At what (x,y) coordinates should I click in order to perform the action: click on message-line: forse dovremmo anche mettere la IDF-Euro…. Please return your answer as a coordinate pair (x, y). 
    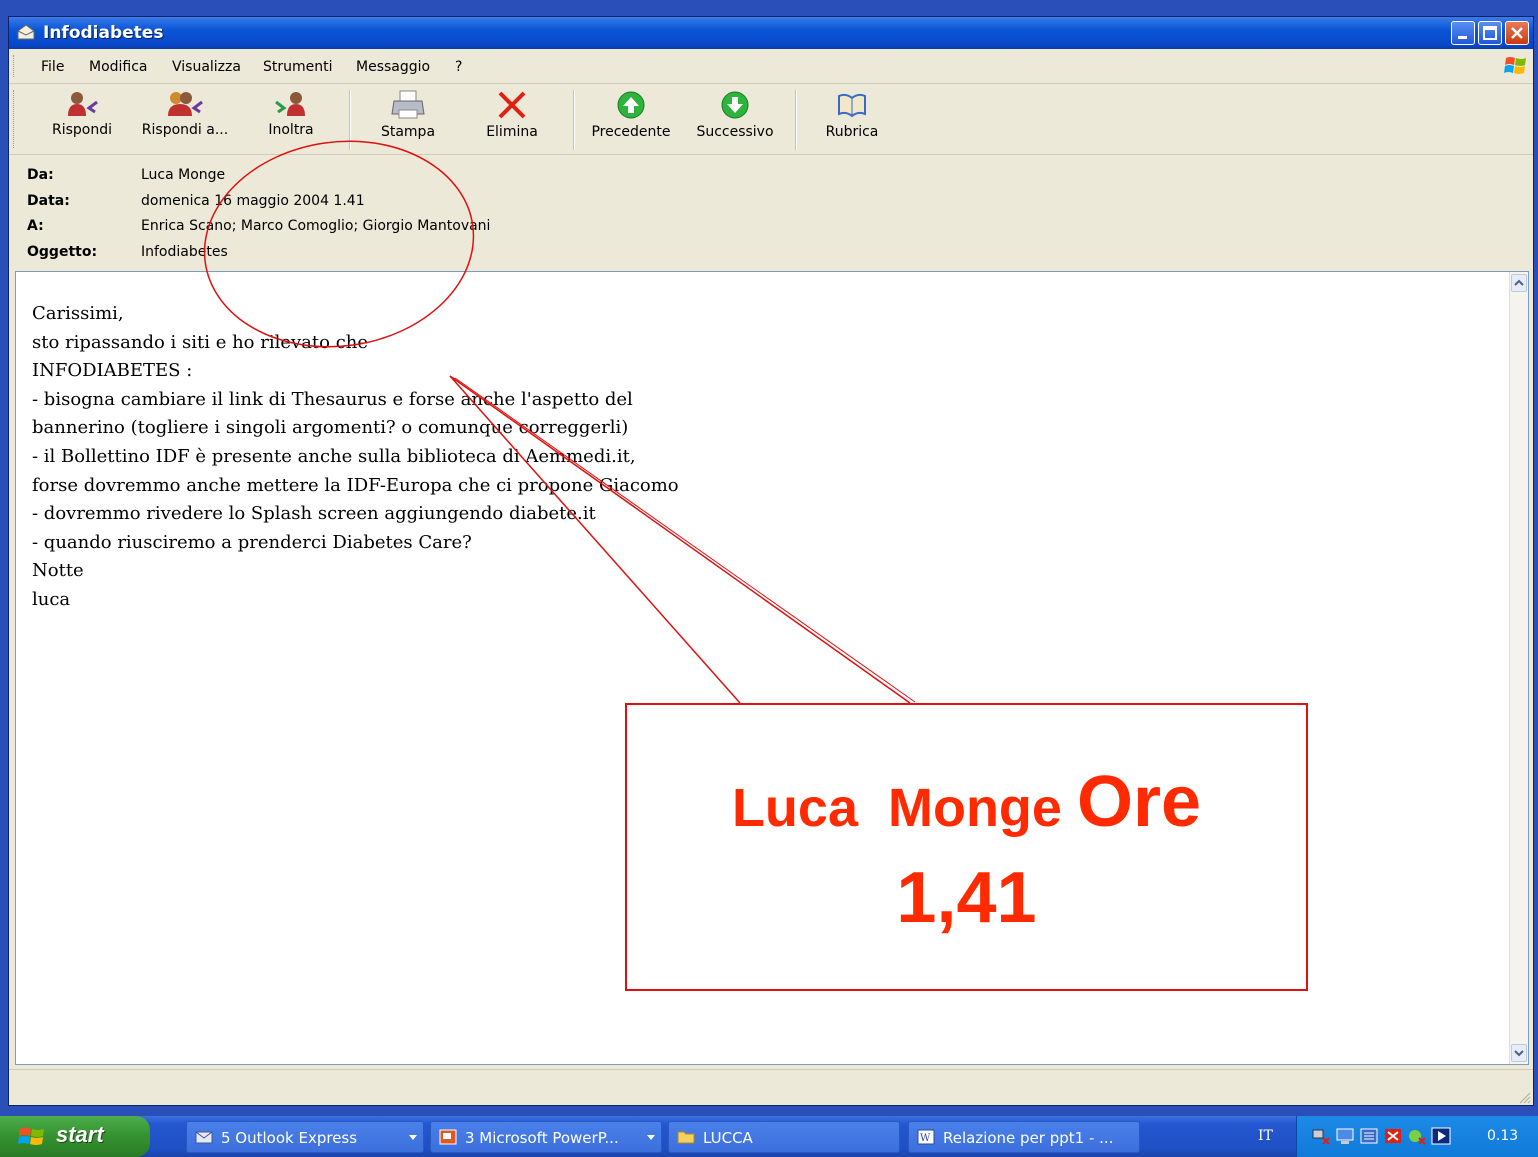
    Looking at the image, I should click on (355, 485).